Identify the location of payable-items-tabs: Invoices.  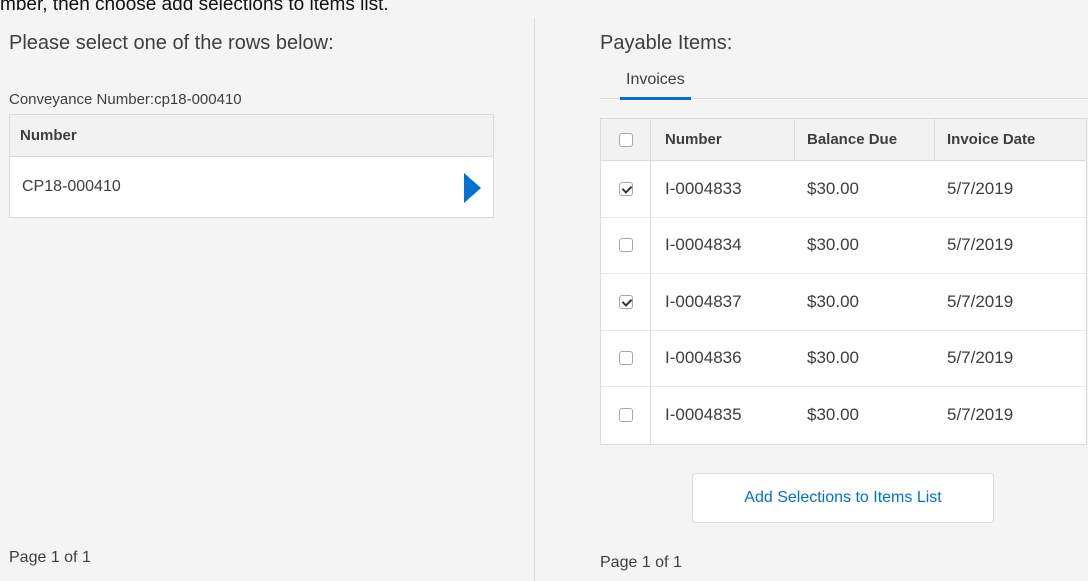
(844, 83).